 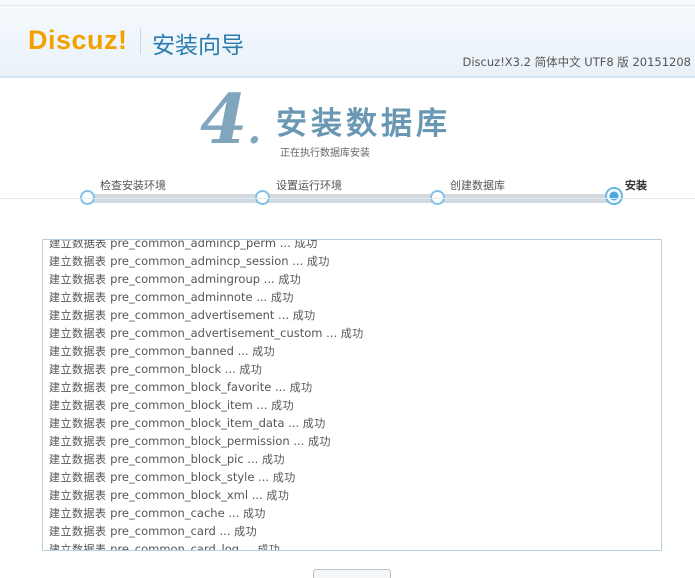 I want to click on log-line-table: pre_common_card_log, so click(x=175, y=546).